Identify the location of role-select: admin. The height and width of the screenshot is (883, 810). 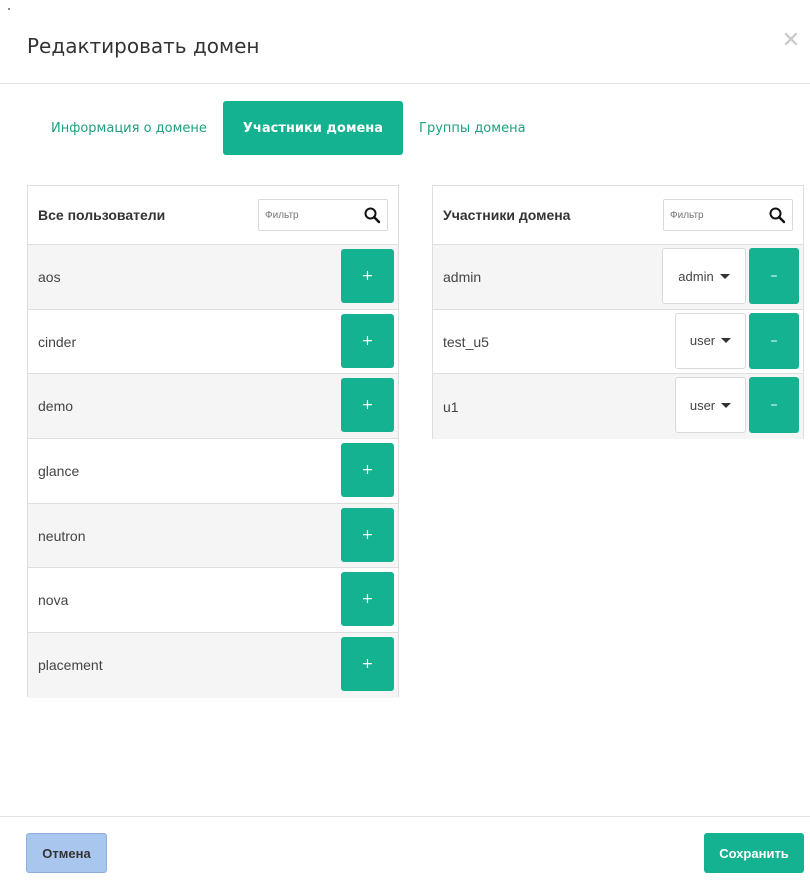
(704, 276).